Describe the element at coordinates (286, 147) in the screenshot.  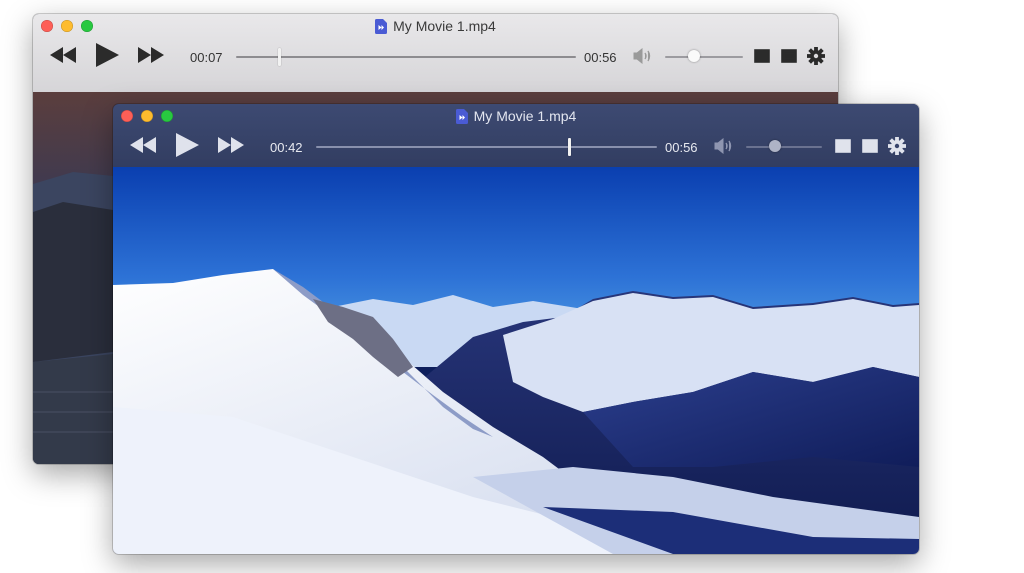
I see `elapsed-time: 00:42` at that location.